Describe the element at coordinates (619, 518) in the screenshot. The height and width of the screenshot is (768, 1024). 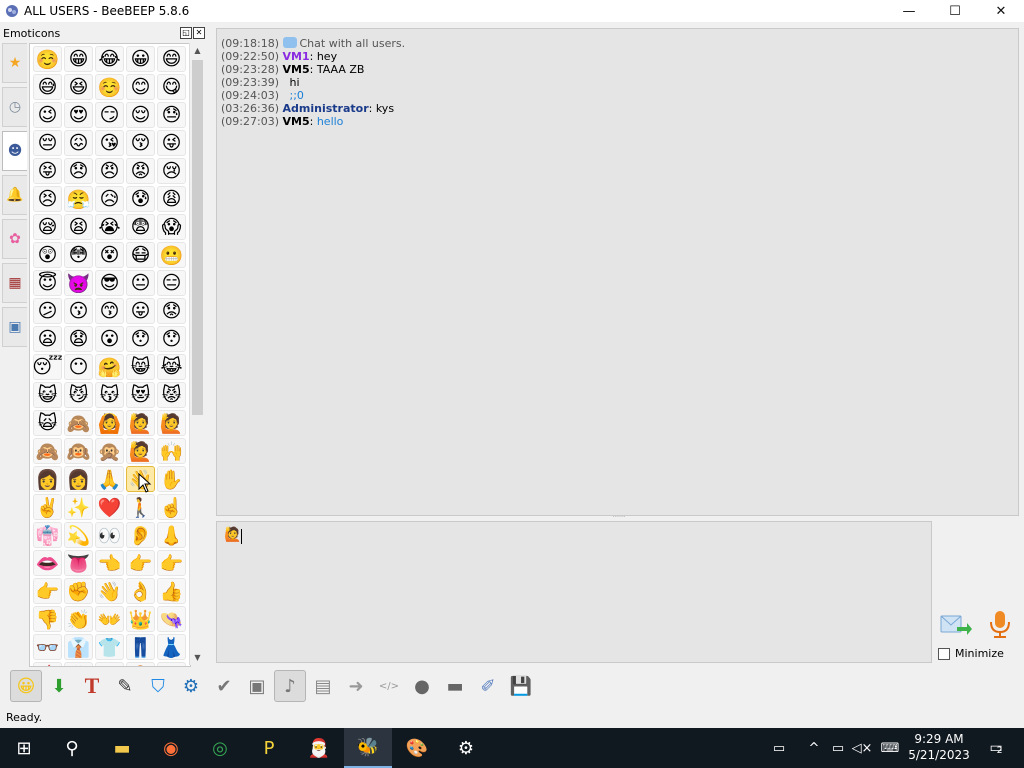
I see `splitter-handle: ·······` at that location.